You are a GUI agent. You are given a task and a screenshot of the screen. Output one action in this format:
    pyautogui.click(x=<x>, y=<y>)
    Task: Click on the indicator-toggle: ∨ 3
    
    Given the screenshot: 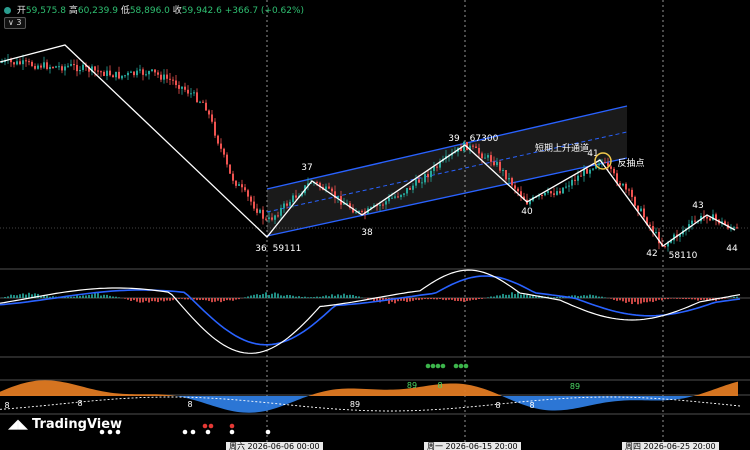 What is the action you would take?
    pyautogui.click(x=15, y=23)
    